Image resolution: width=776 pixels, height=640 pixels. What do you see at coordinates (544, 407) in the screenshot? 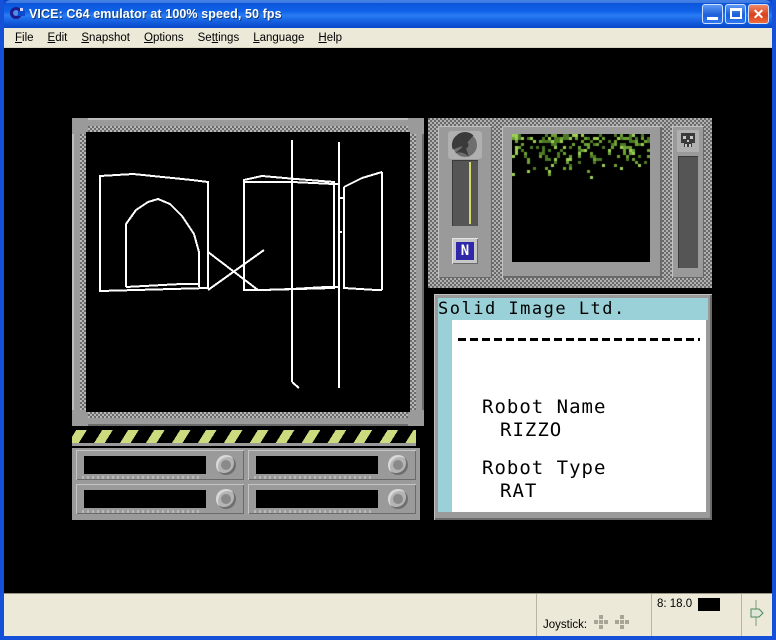
I see `robot-name-label: Robot Name` at bounding box center [544, 407].